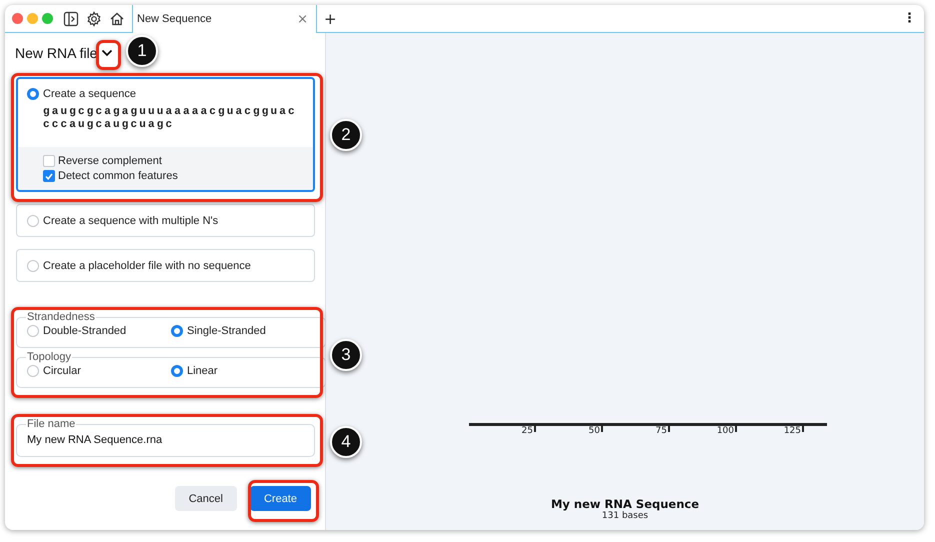 The height and width of the screenshot is (542, 935). I want to click on field-label: File name, so click(51, 424).